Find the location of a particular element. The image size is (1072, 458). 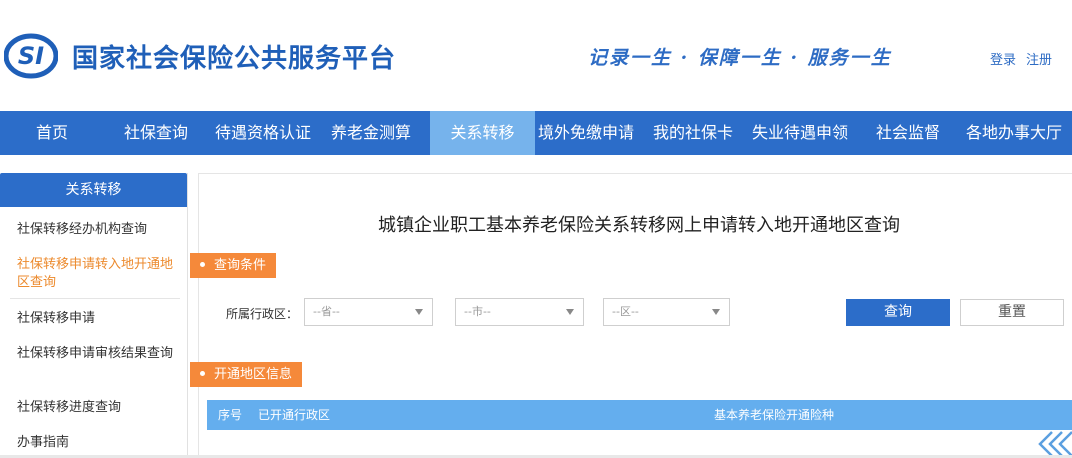

nav-item-eligibility-certification: 待遇资格认证 is located at coordinates (263, 133).